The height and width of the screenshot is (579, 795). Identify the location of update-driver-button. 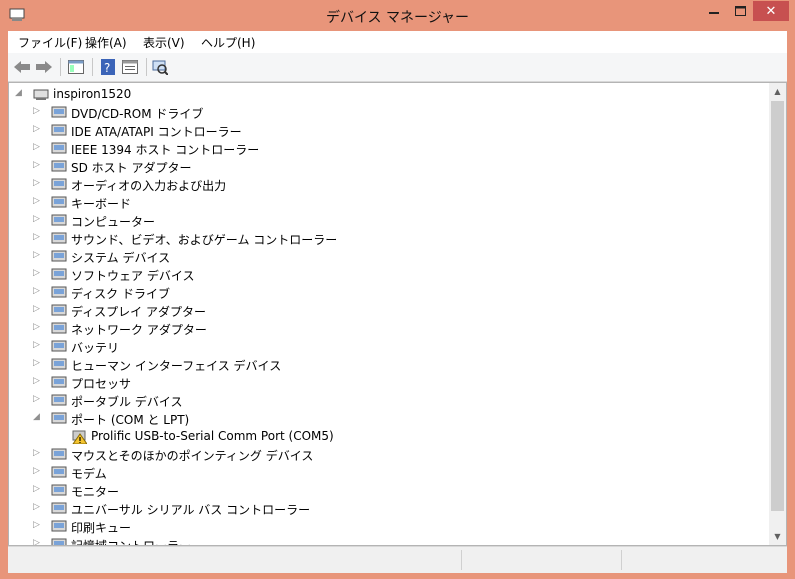
(130, 67).